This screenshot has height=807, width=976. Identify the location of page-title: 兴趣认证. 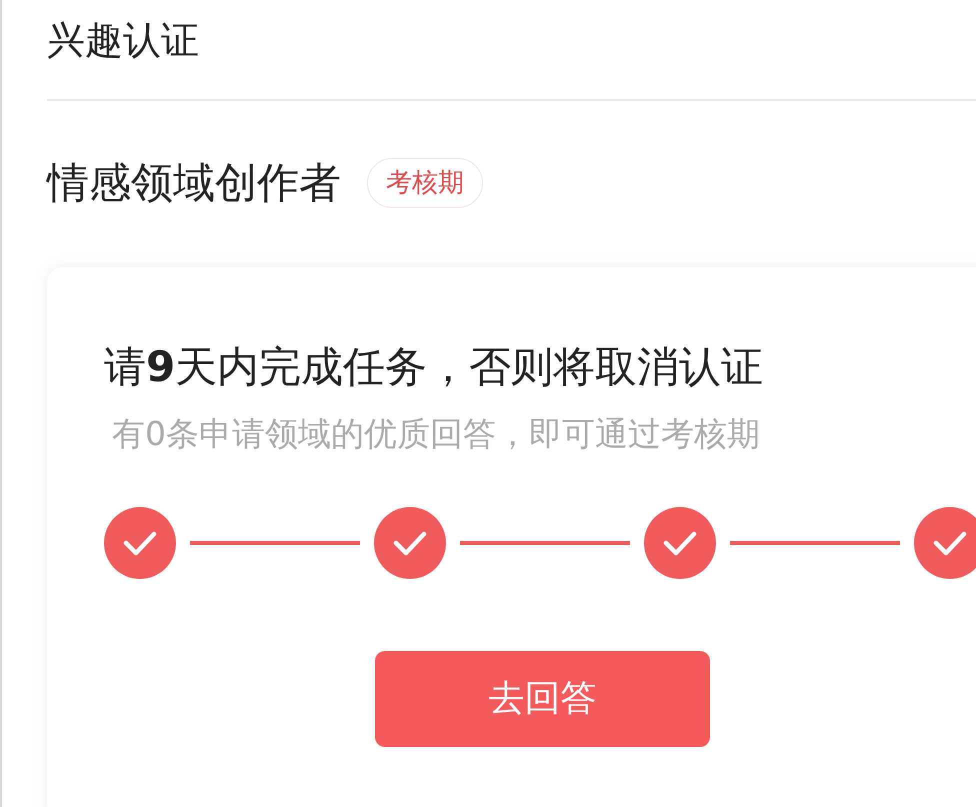
(123, 40).